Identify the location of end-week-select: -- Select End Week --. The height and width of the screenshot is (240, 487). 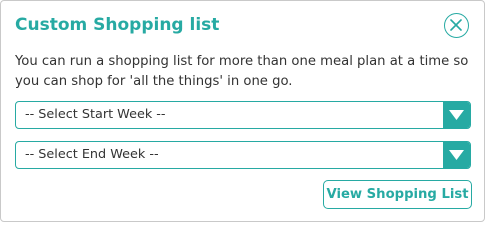
(243, 155).